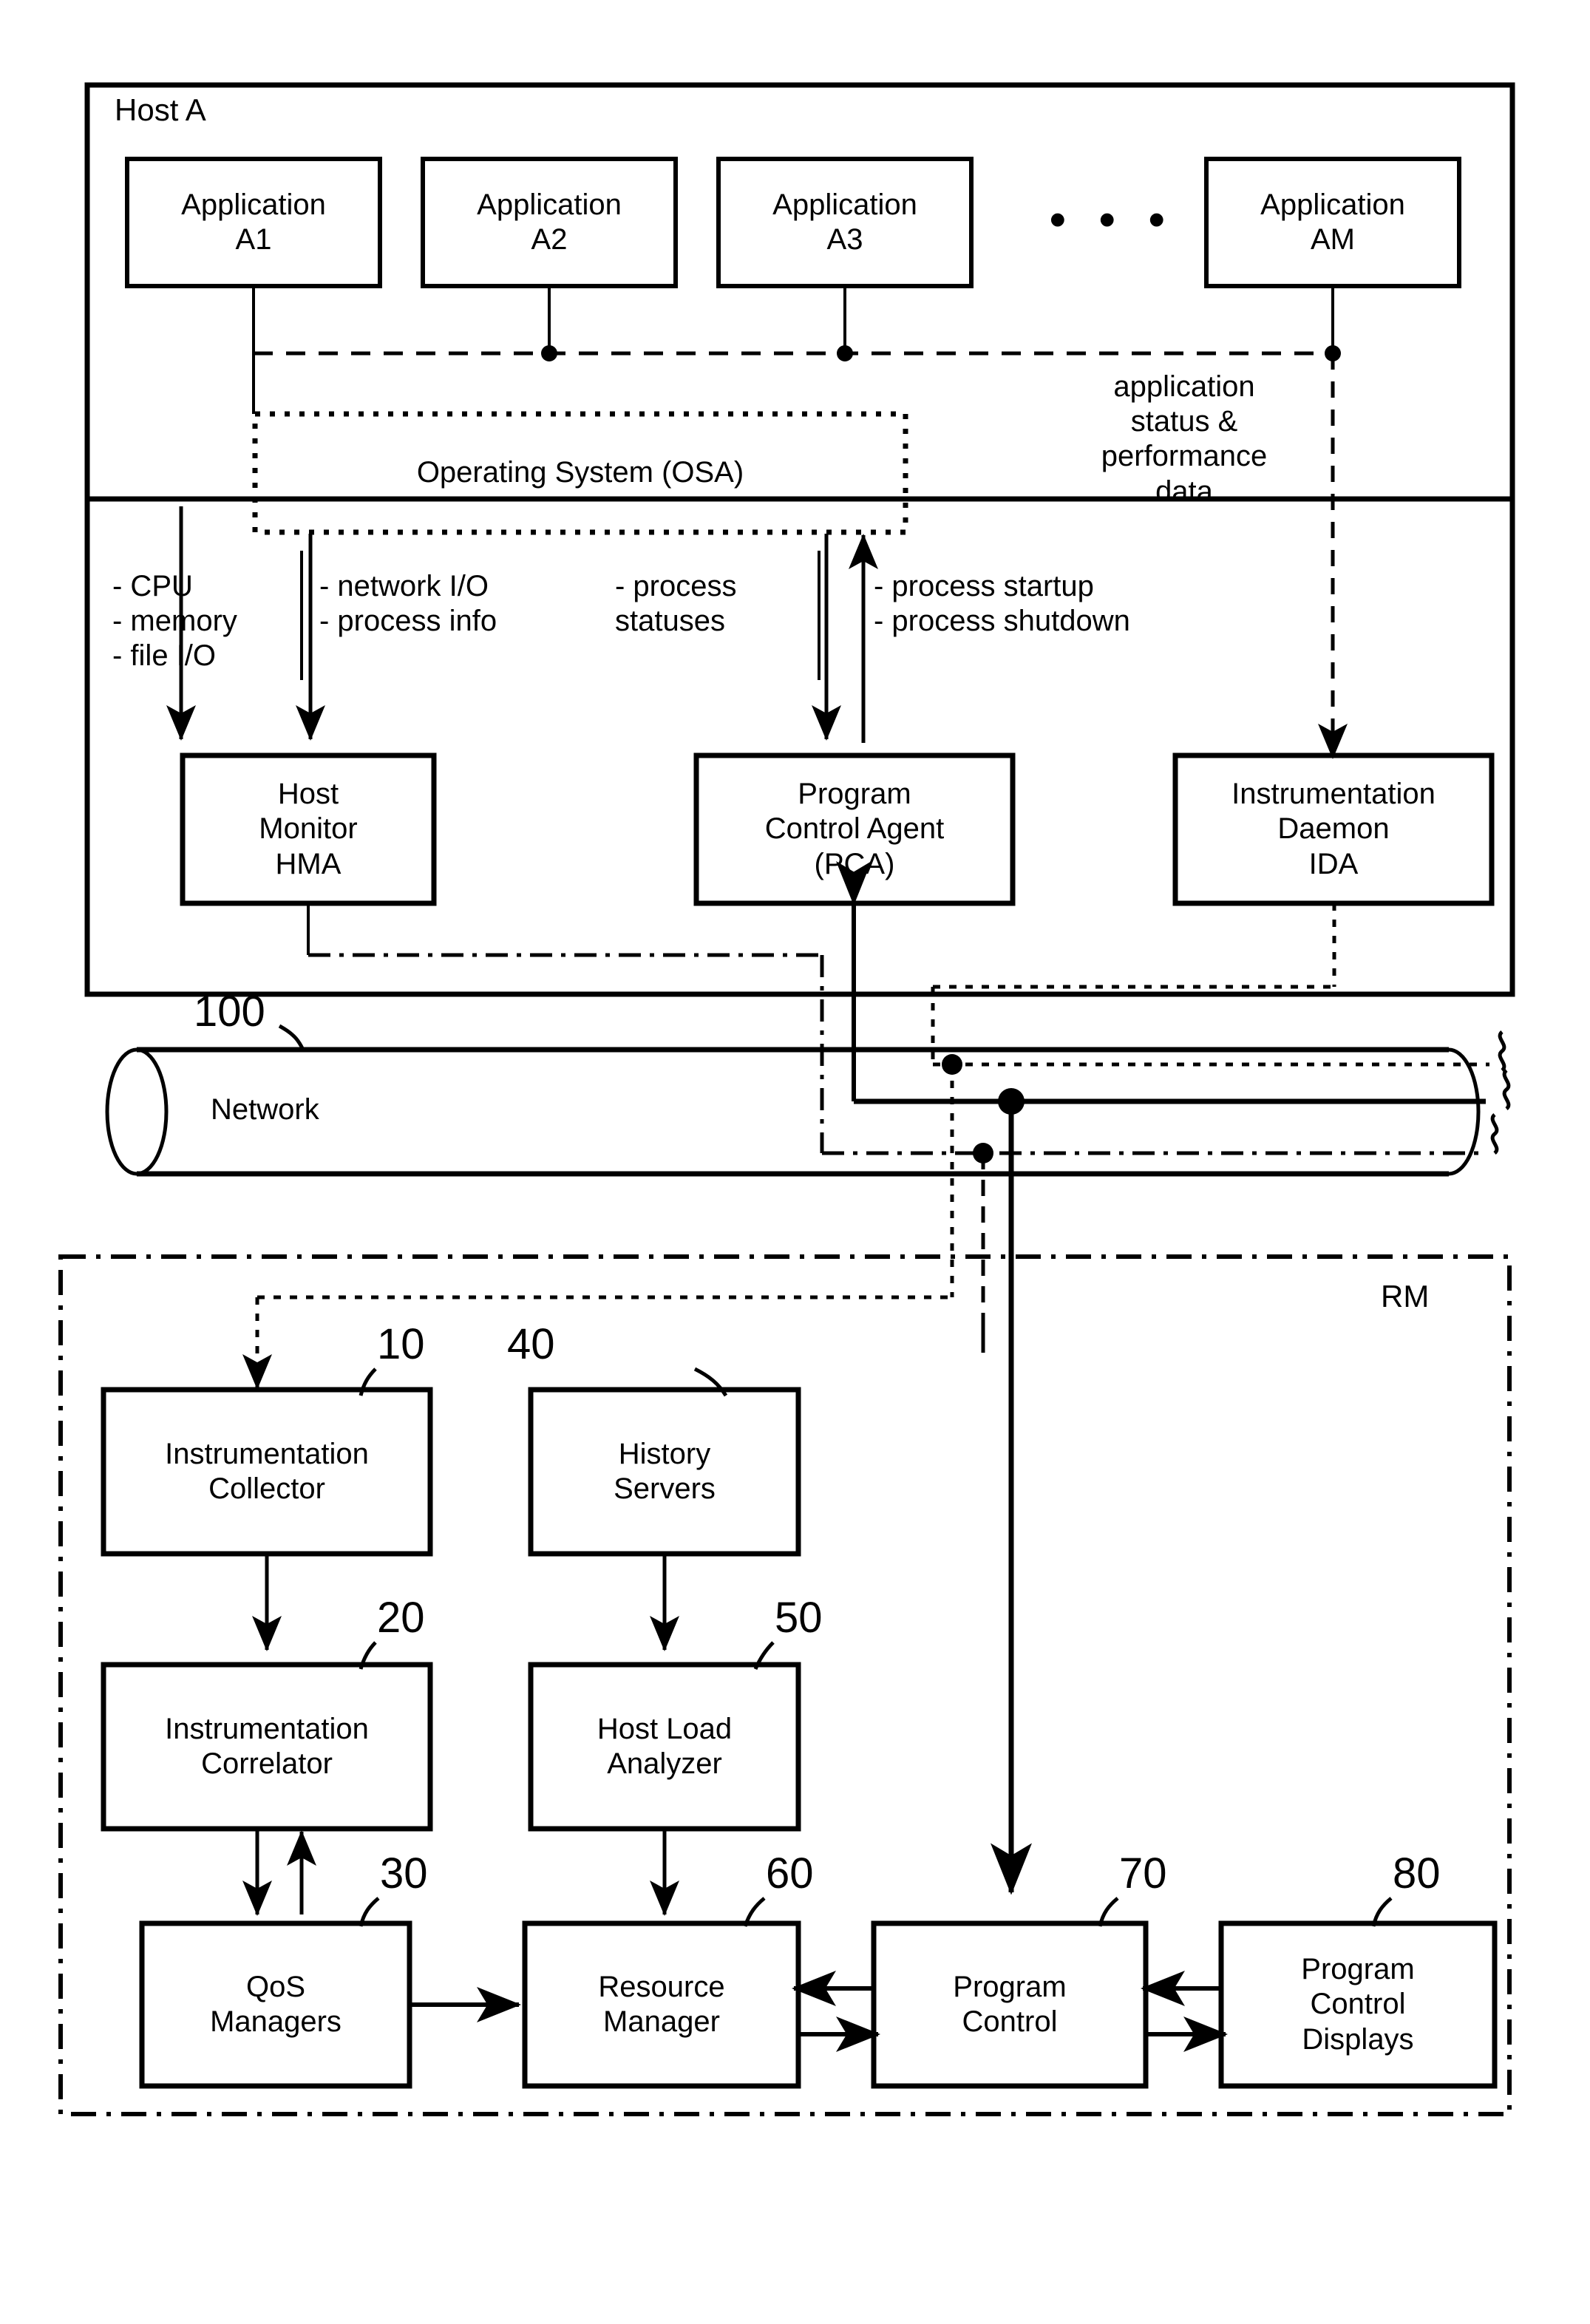 The image size is (1590, 2324). What do you see at coordinates (1332, 222) in the screenshot?
I see `app-am-box` at bounding box center [1332, 222].